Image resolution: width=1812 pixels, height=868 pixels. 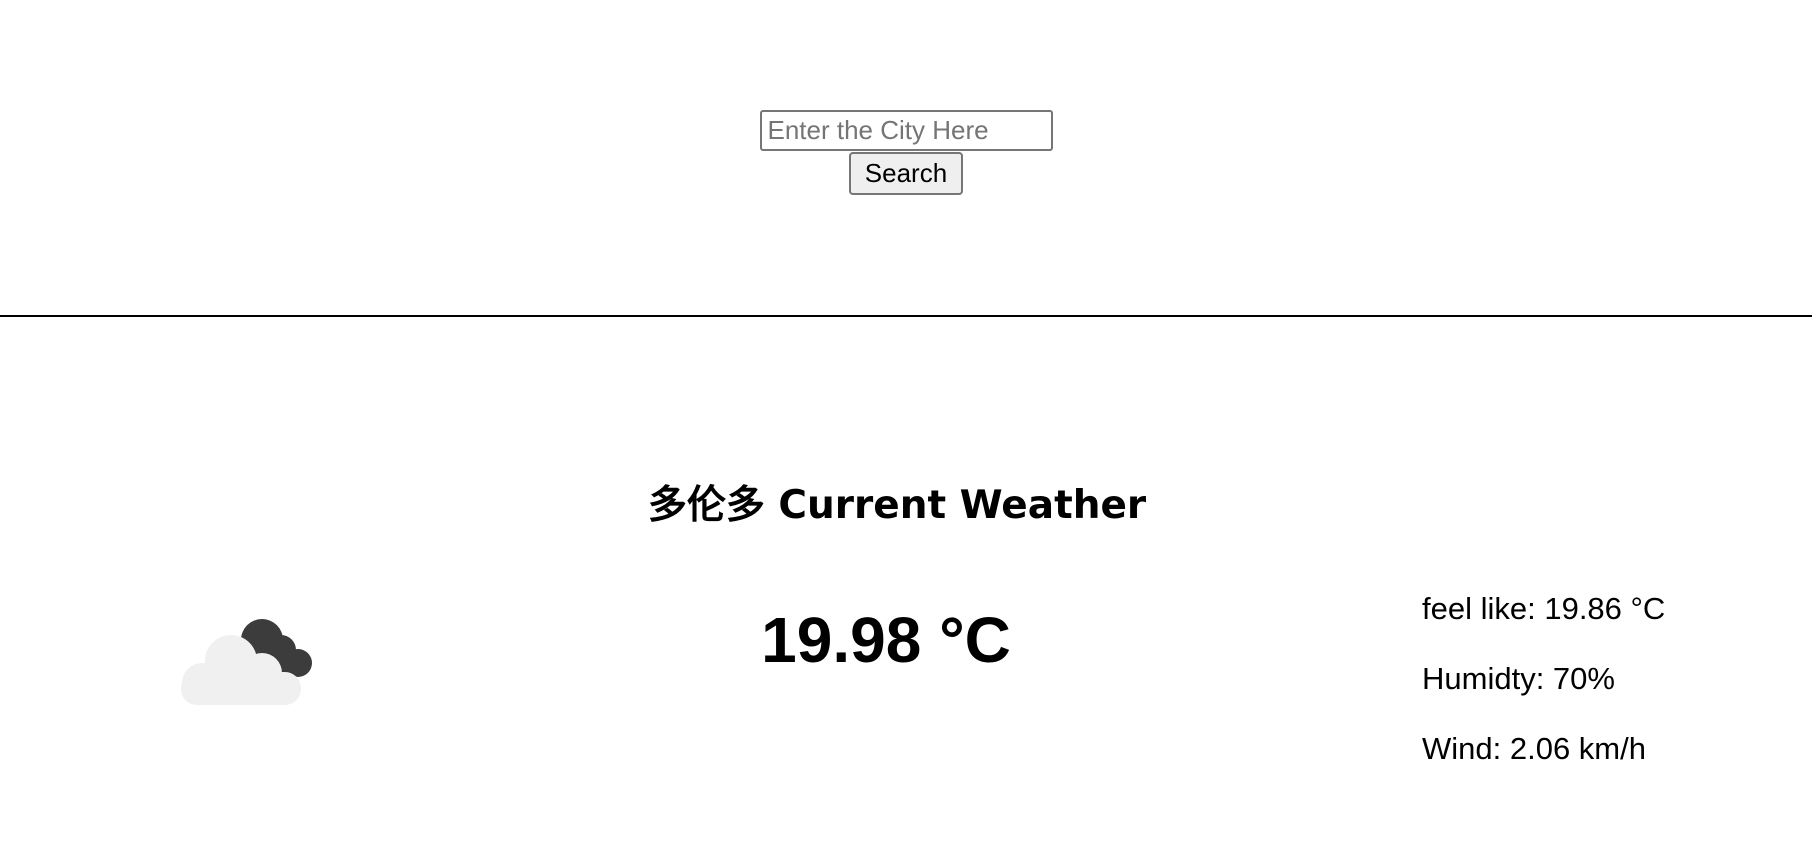 I want to click on feels-like-text: feel like: 19.86 °C, so click(x=1544, y=608).